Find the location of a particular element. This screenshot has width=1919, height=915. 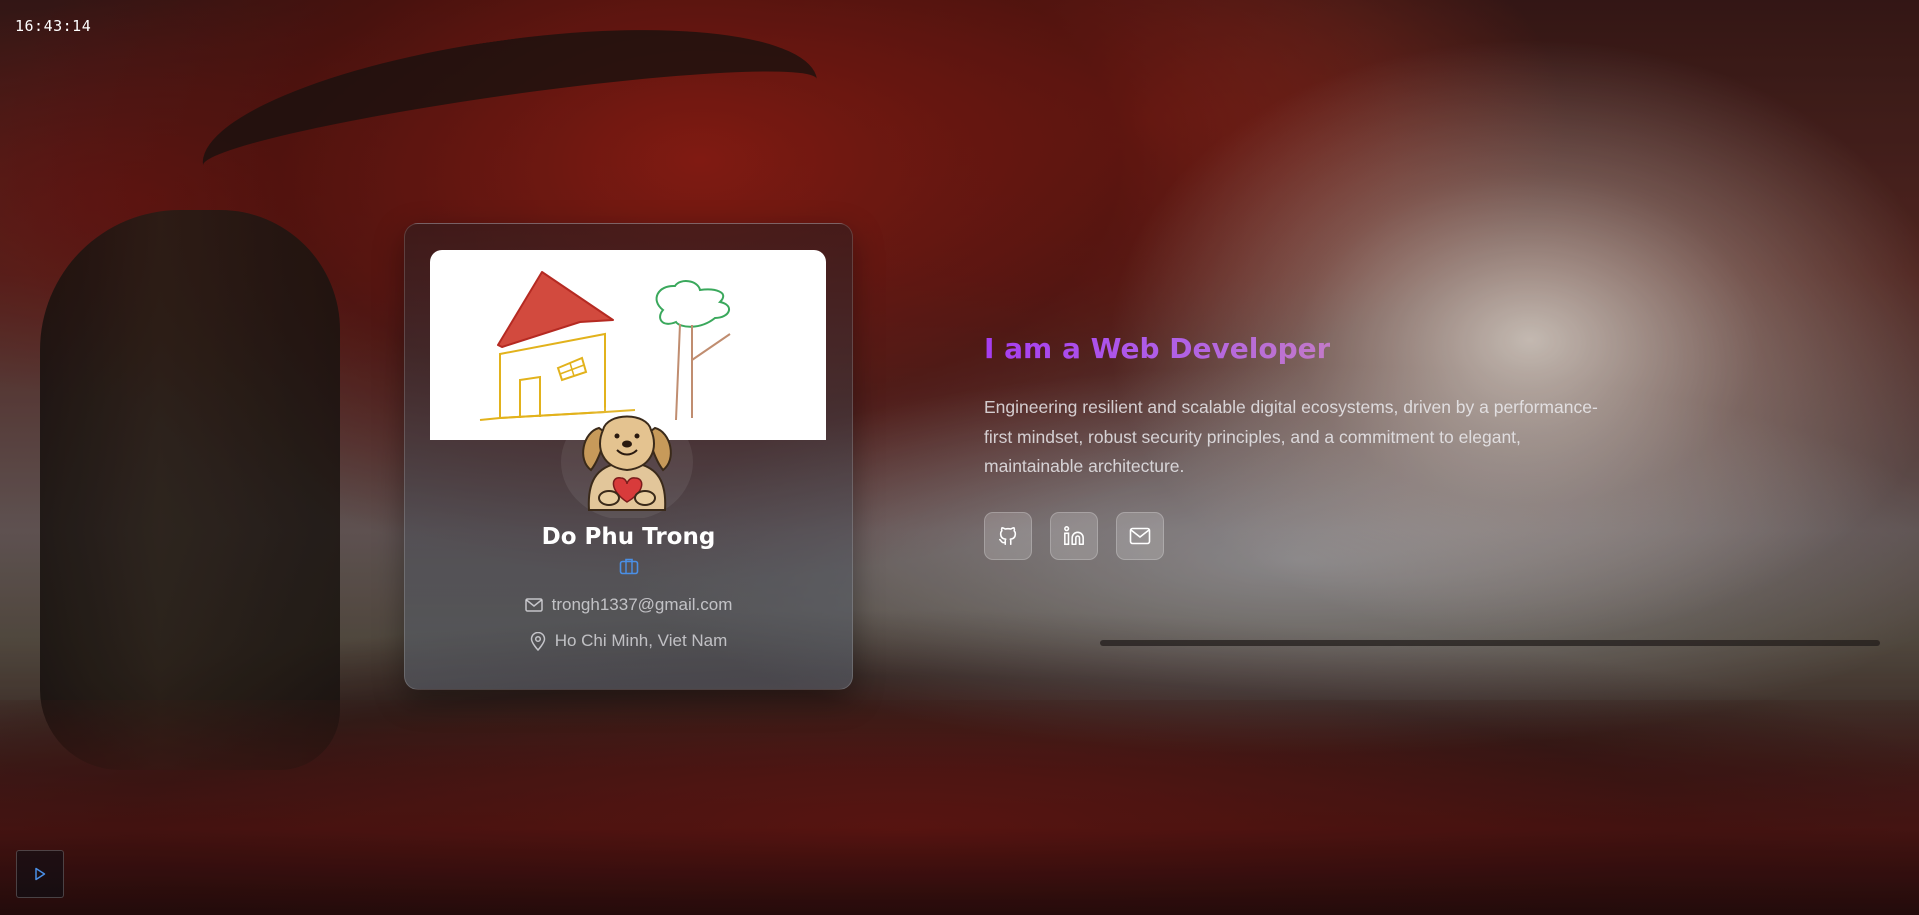

avatar is located at coordinates (627, 459).